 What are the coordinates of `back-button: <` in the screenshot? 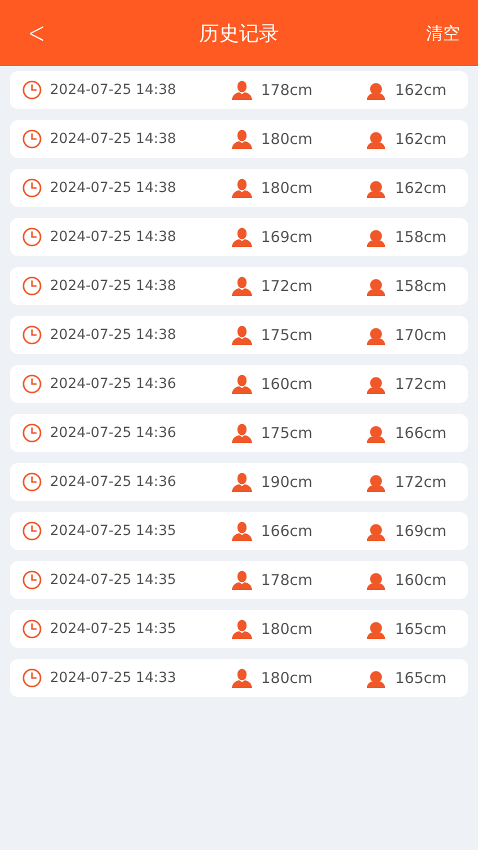 It's located at (37, 33).